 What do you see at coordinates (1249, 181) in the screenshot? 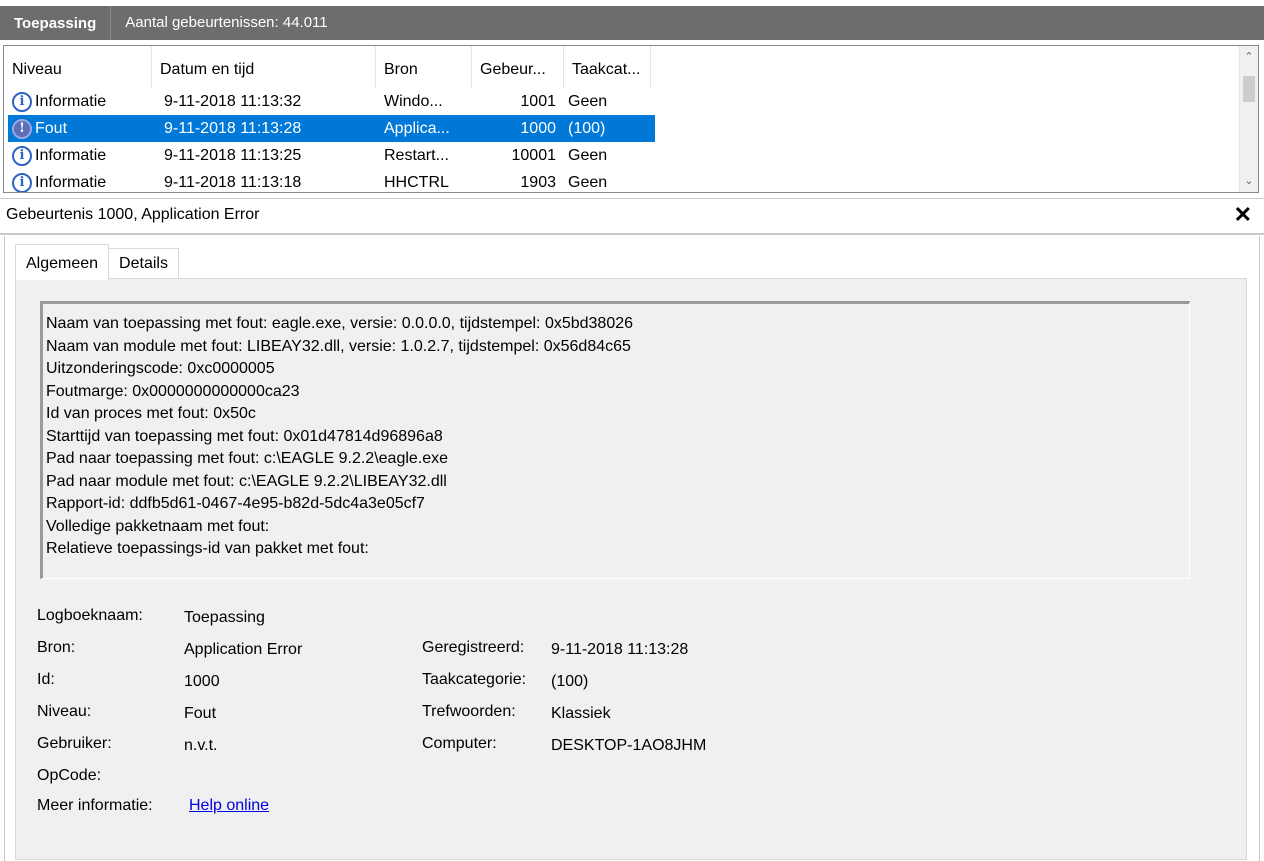
I see `scroll-down-icon: ⌄` at bounding box center [1249, 181].